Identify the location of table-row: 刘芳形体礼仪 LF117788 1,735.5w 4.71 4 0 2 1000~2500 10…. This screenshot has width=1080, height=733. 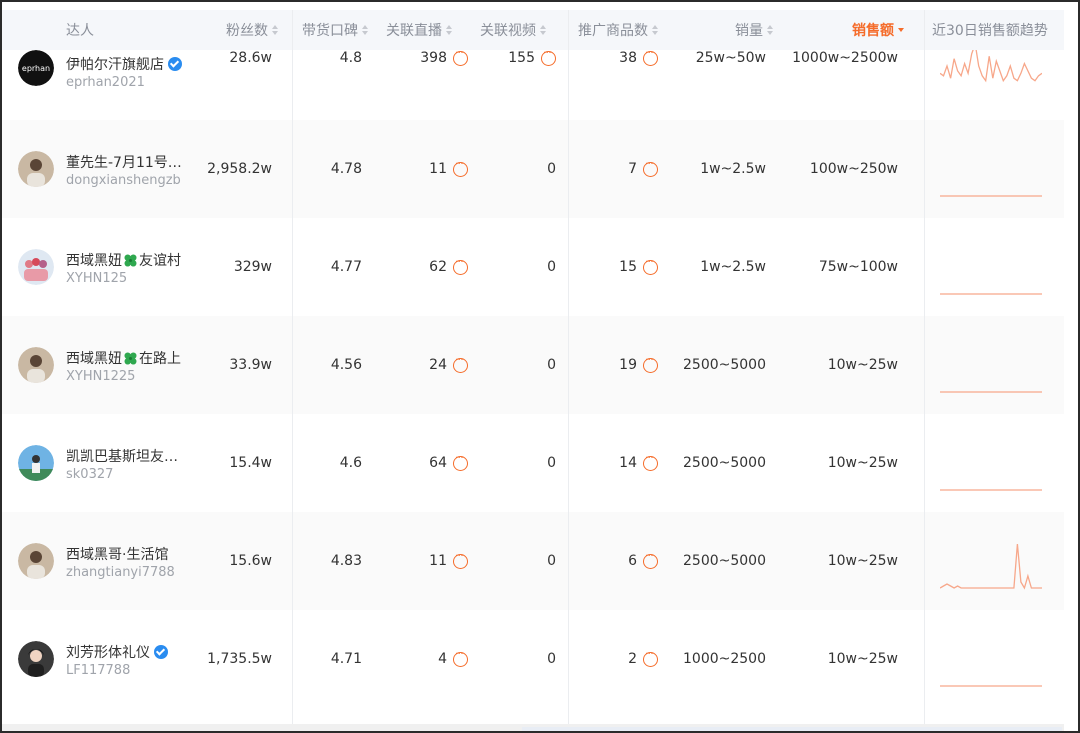
(533, 659).